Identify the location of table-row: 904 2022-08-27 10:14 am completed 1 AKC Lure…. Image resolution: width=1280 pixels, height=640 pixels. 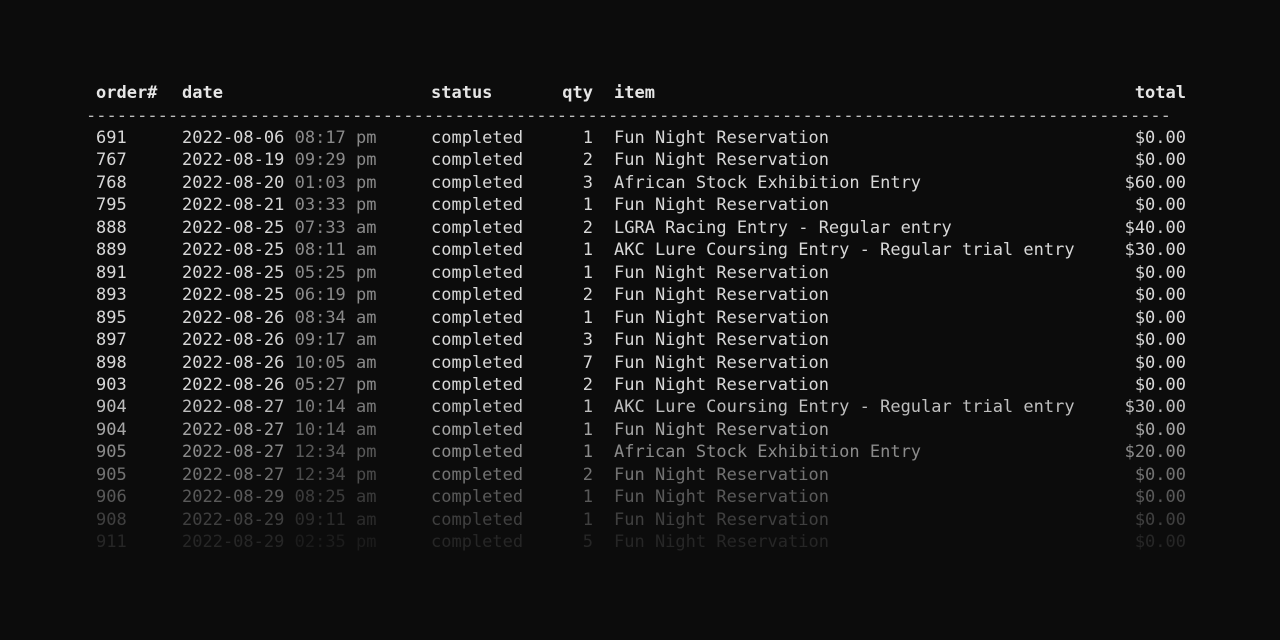
(640, 407).